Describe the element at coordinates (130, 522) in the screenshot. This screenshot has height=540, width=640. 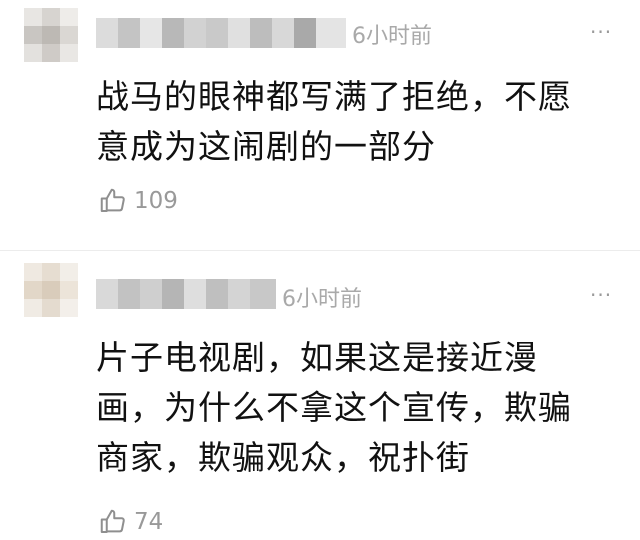
I see `like-button: 74` at that location.